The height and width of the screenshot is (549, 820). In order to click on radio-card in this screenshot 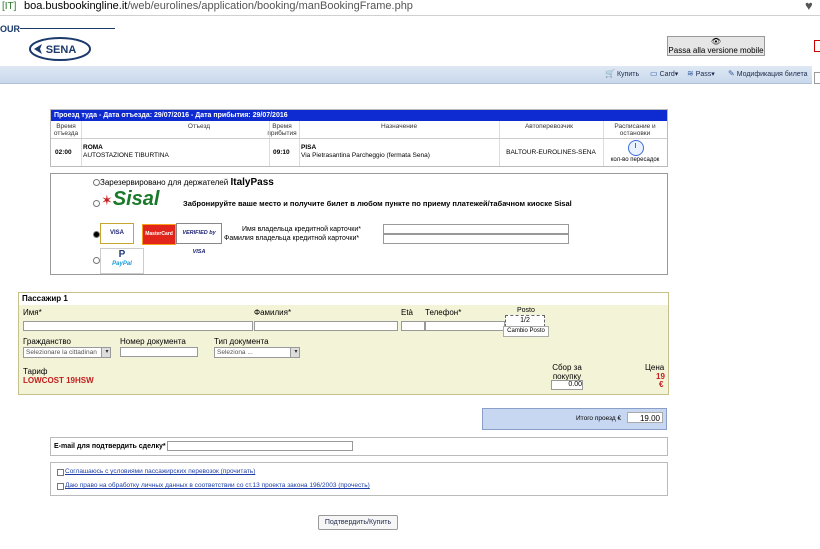, I will do `click(96, 234)`.